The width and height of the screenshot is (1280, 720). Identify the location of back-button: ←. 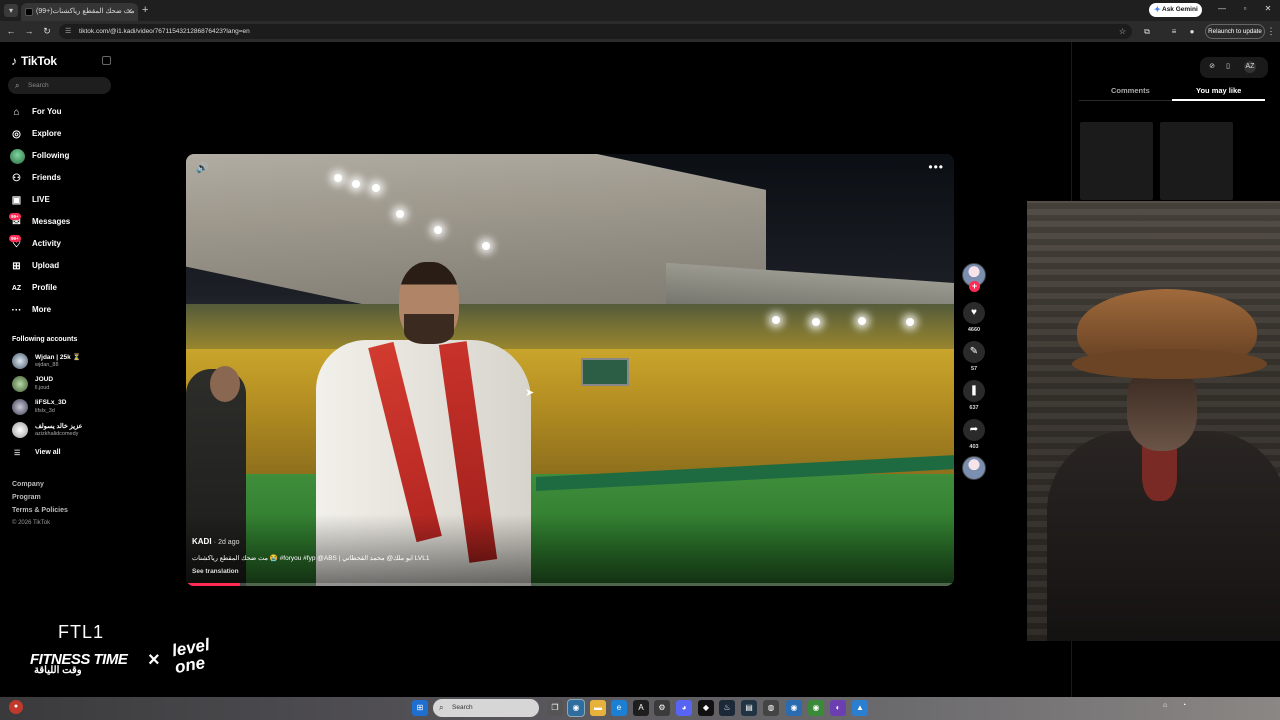
(11, 31).